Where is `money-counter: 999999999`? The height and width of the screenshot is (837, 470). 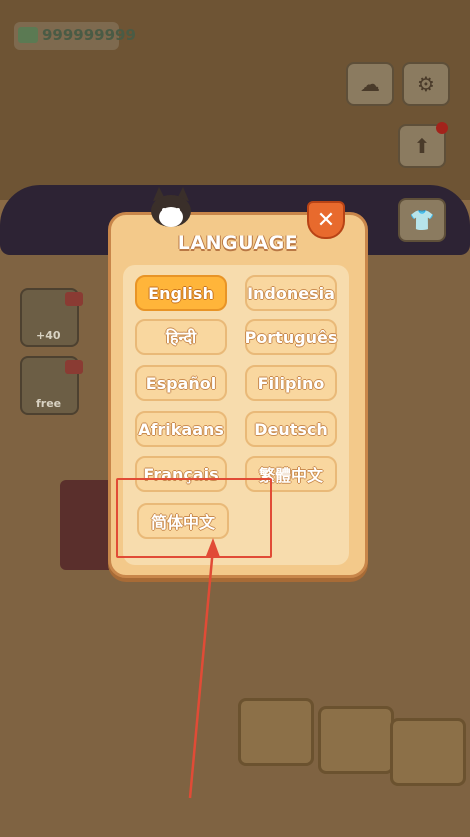 money-counter: 999999999 is located at coordinates (75, 36).